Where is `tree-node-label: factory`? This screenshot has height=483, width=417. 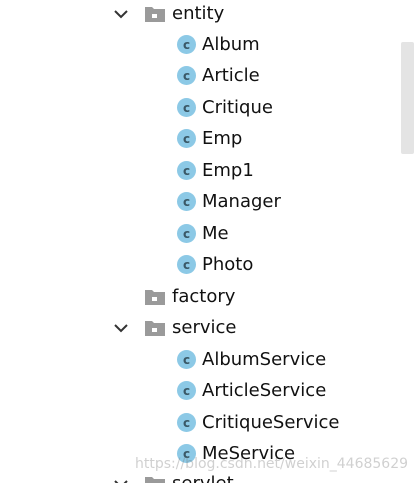
tree-node-label: factory is located at coordinates (204, 296).